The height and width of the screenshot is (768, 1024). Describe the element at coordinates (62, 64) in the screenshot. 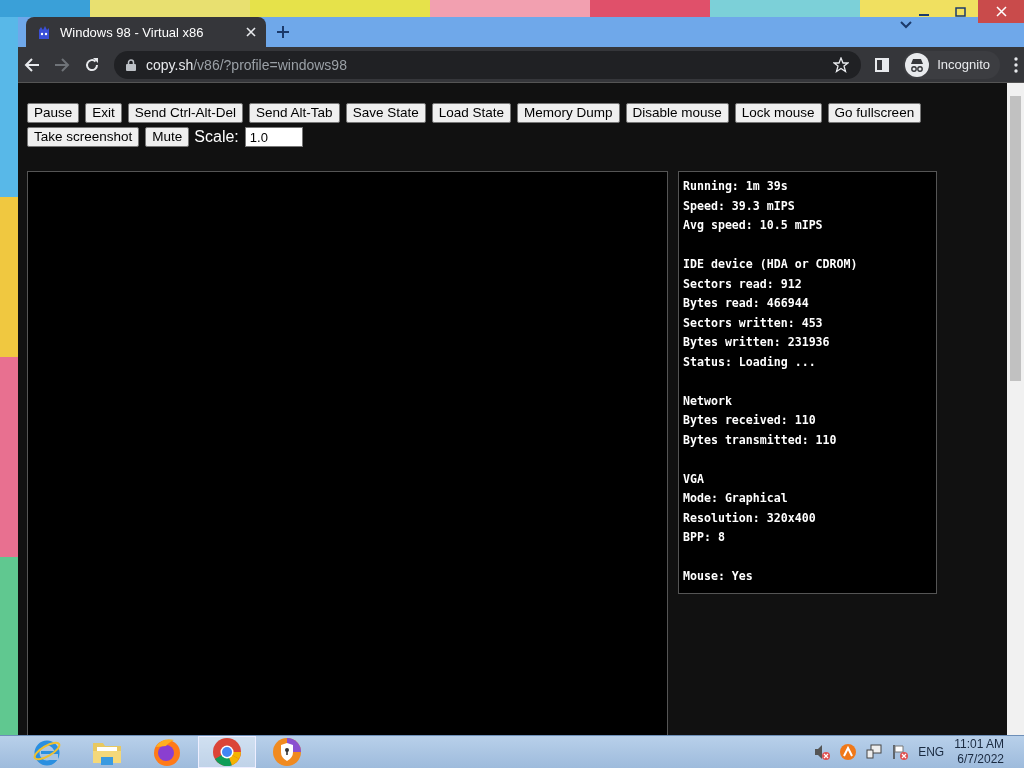

I see `forward-icon` at that location.